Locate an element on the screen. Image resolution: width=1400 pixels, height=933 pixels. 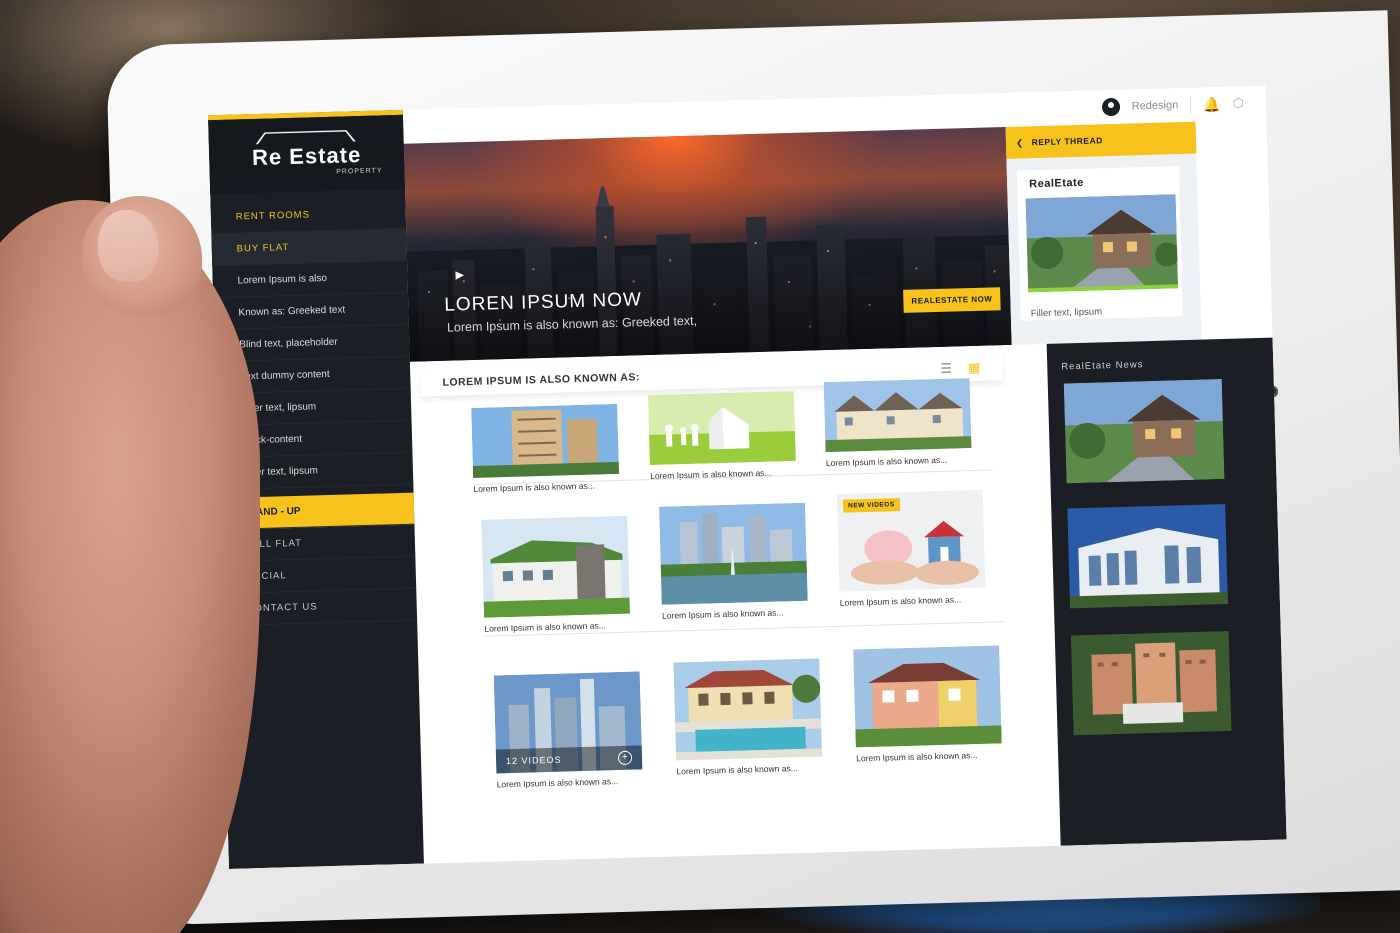
videos-overlay: 12 VIDEOS + is located at coordinates (569, 759).